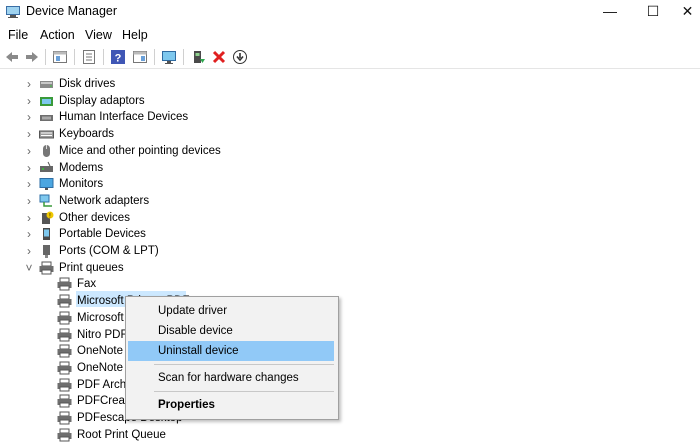  What do you see at coordinates (46, 184) in the screenshot?
I see `monitor-icon` at bounding box center [46, 184].